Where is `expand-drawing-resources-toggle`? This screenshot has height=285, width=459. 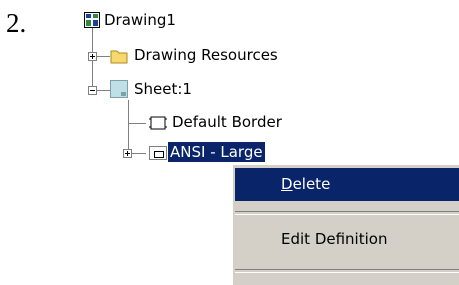
expand-drawing-resources-toggle is located at coordinates (92, 56).